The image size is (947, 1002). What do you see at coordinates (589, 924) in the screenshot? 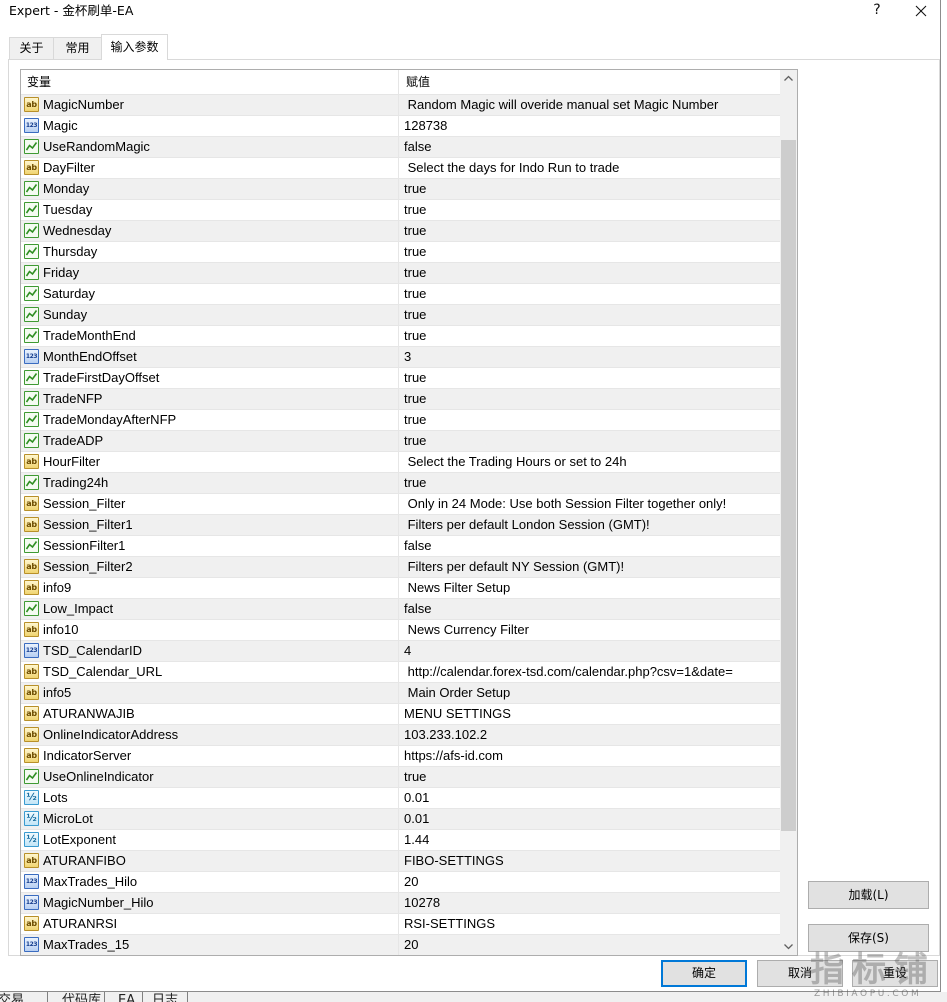
I see `param-value: RSI-SETTINGS` at bounding box center [589, 924].